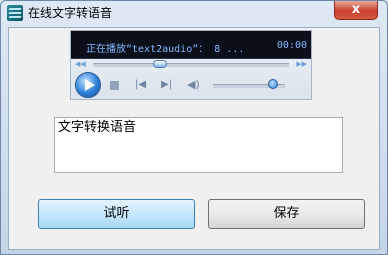 Image resolution: width=388 pixels, height=255 pixels. Describe the element at coordinates (70, 13) in the screenshot. I see `window-title: 在线文字转语音` at that location.